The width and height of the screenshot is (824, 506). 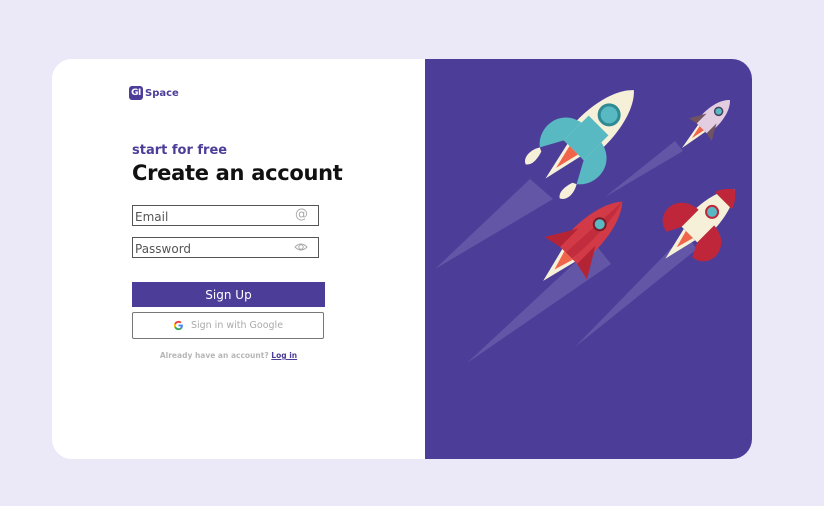 What do you see at coordinates (180, 150) in the screenshot?
I see `page-subtitle: start for free` at bounding box center [180, 150].